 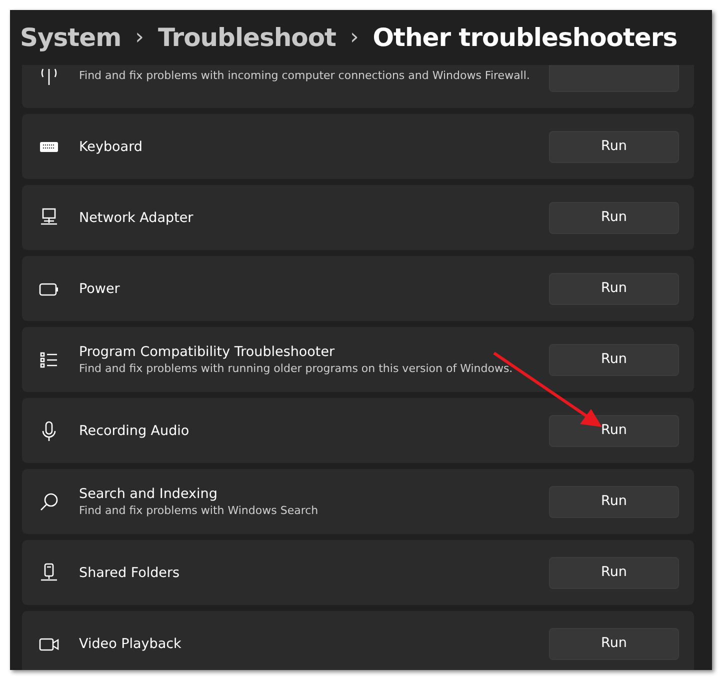 What do you see at coordinates (49, 573) in the screenshot?
I see `shared-folder-icon` at bounding box center [49, 573].